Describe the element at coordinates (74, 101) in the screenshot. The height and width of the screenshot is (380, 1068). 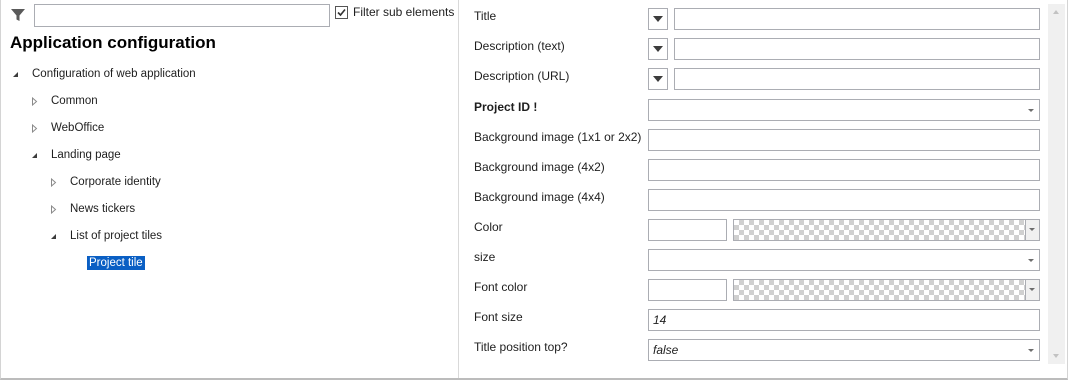
I see `tree-item-label: Common` at that location.